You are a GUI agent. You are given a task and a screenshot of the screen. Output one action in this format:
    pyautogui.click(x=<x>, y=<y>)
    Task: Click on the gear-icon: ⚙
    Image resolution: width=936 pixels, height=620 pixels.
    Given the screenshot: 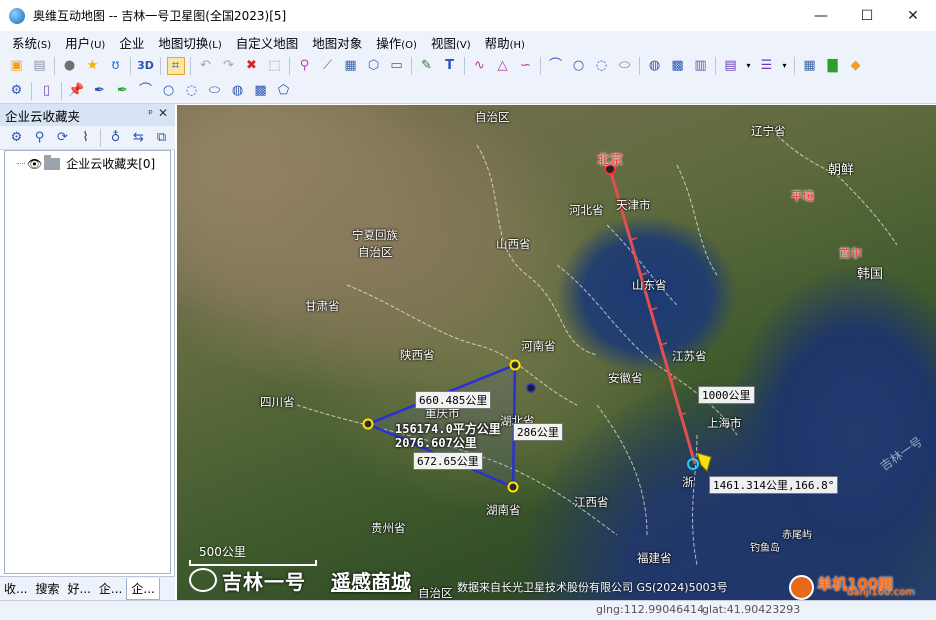 What is the action you would take?
    pyautogui.click(x=17, y=138)
    